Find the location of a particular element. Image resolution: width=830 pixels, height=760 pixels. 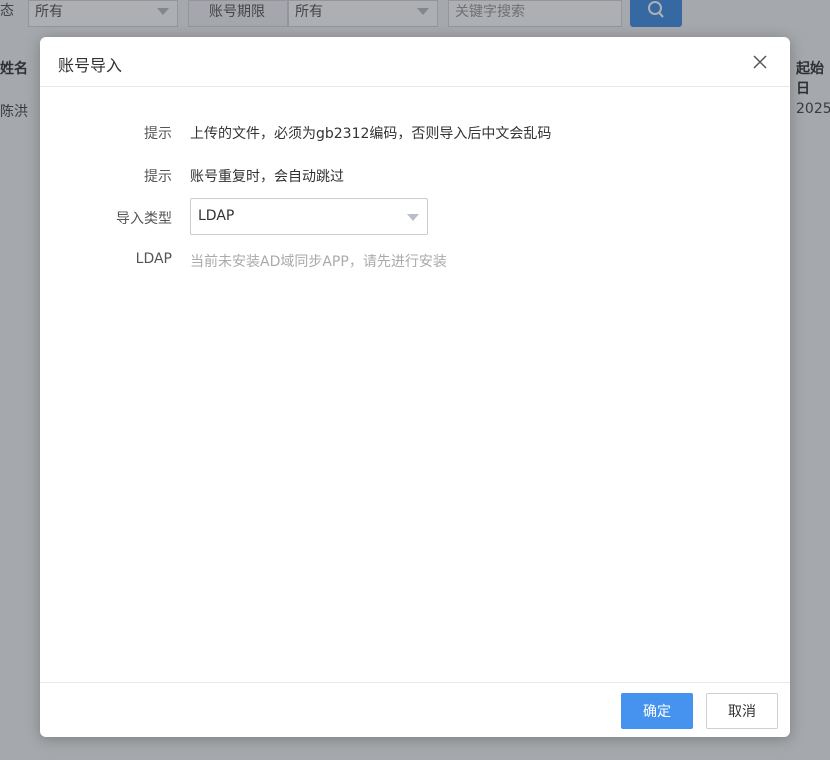

confirm-button: 确定 is located at coordinates (657, 711).